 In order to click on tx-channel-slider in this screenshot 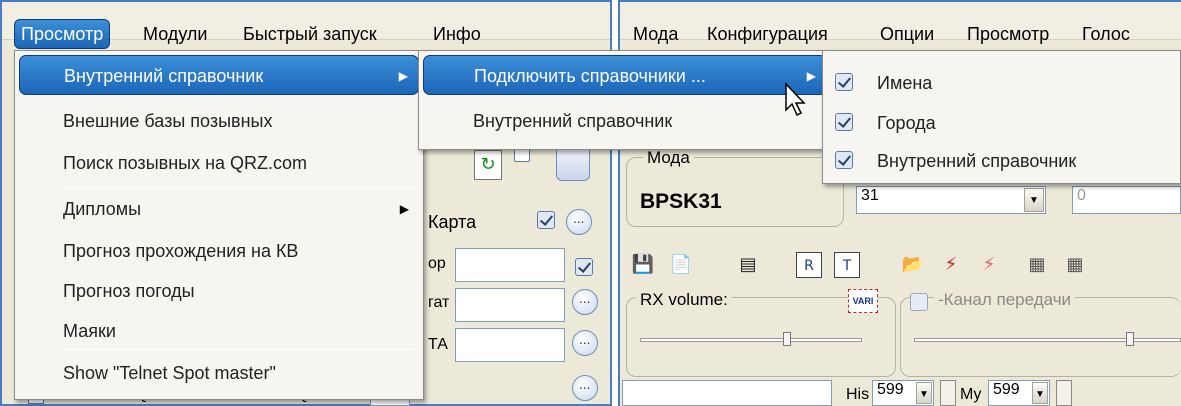, I will do `click(1047, 340)`.